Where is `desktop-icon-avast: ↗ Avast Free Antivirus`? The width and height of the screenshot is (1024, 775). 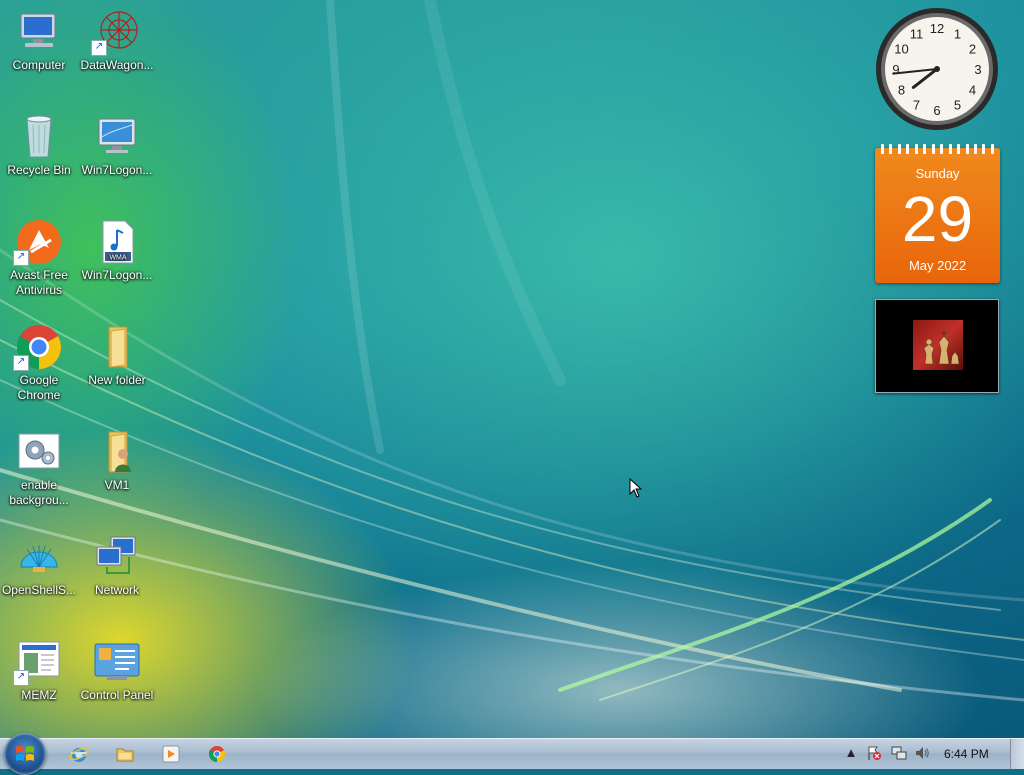 desktop-icon-avast: ↗ Avast Free Antivirus is located at coordinates (39, 258).